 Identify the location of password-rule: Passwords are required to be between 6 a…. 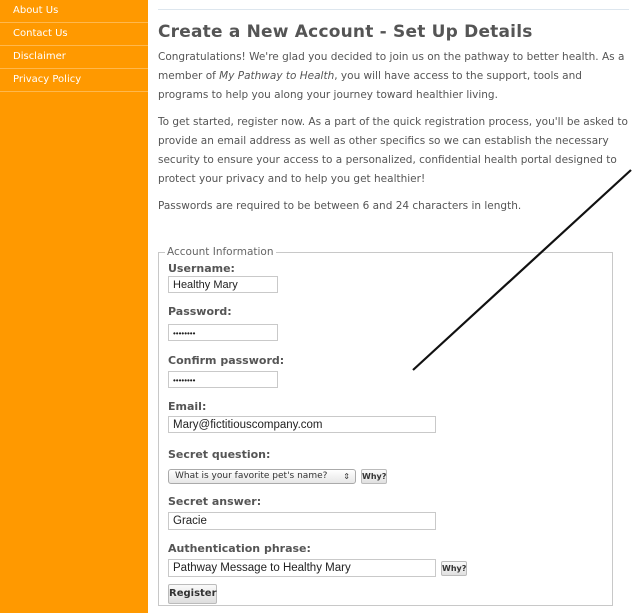
(340, 206).